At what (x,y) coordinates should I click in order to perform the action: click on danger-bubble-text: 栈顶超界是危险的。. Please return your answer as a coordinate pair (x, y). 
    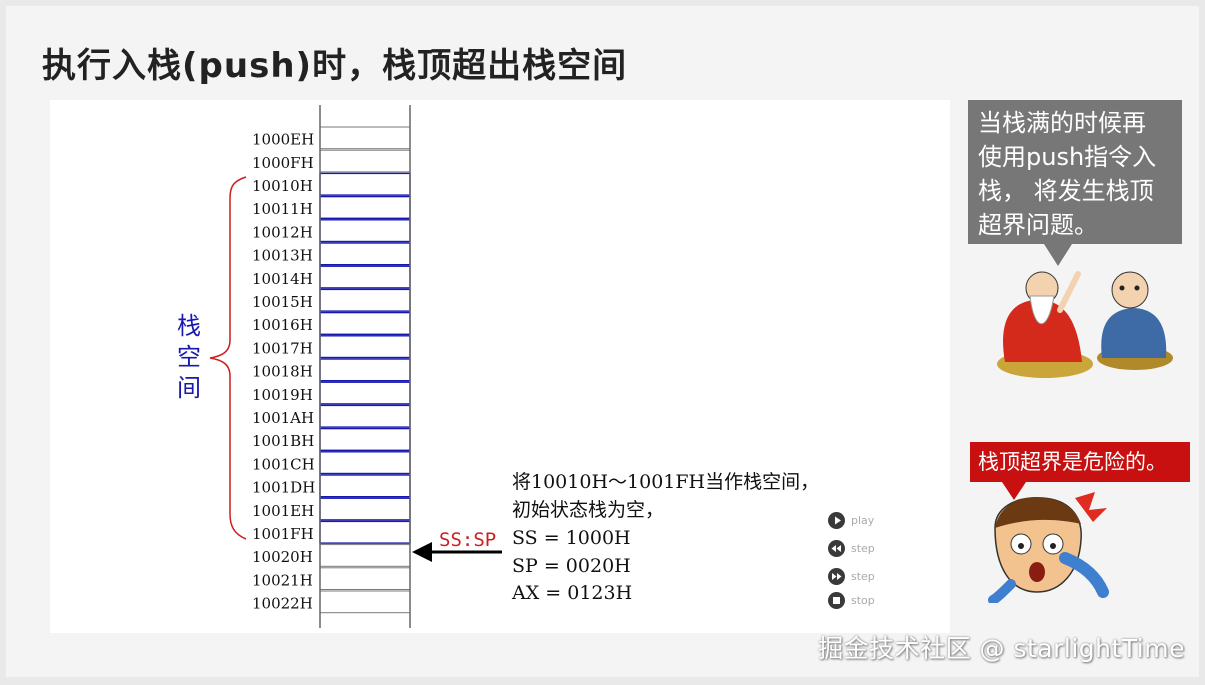
    Looking at the image, I should click on (1072, 462).